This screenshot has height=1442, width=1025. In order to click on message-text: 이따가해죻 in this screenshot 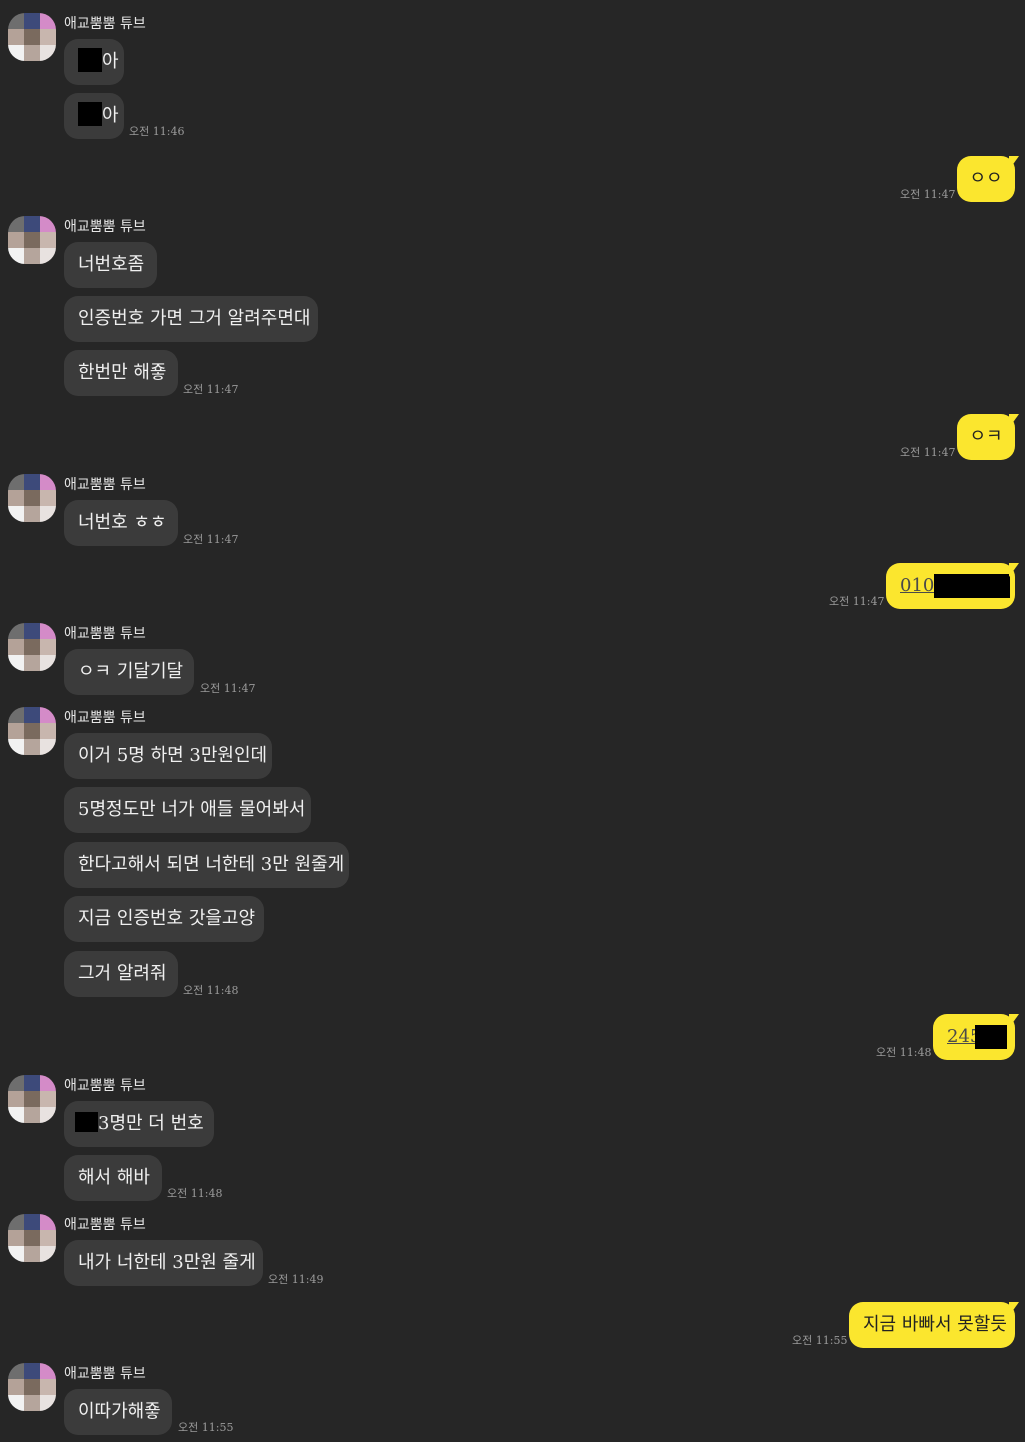, I will do `click(119, 1411)`.